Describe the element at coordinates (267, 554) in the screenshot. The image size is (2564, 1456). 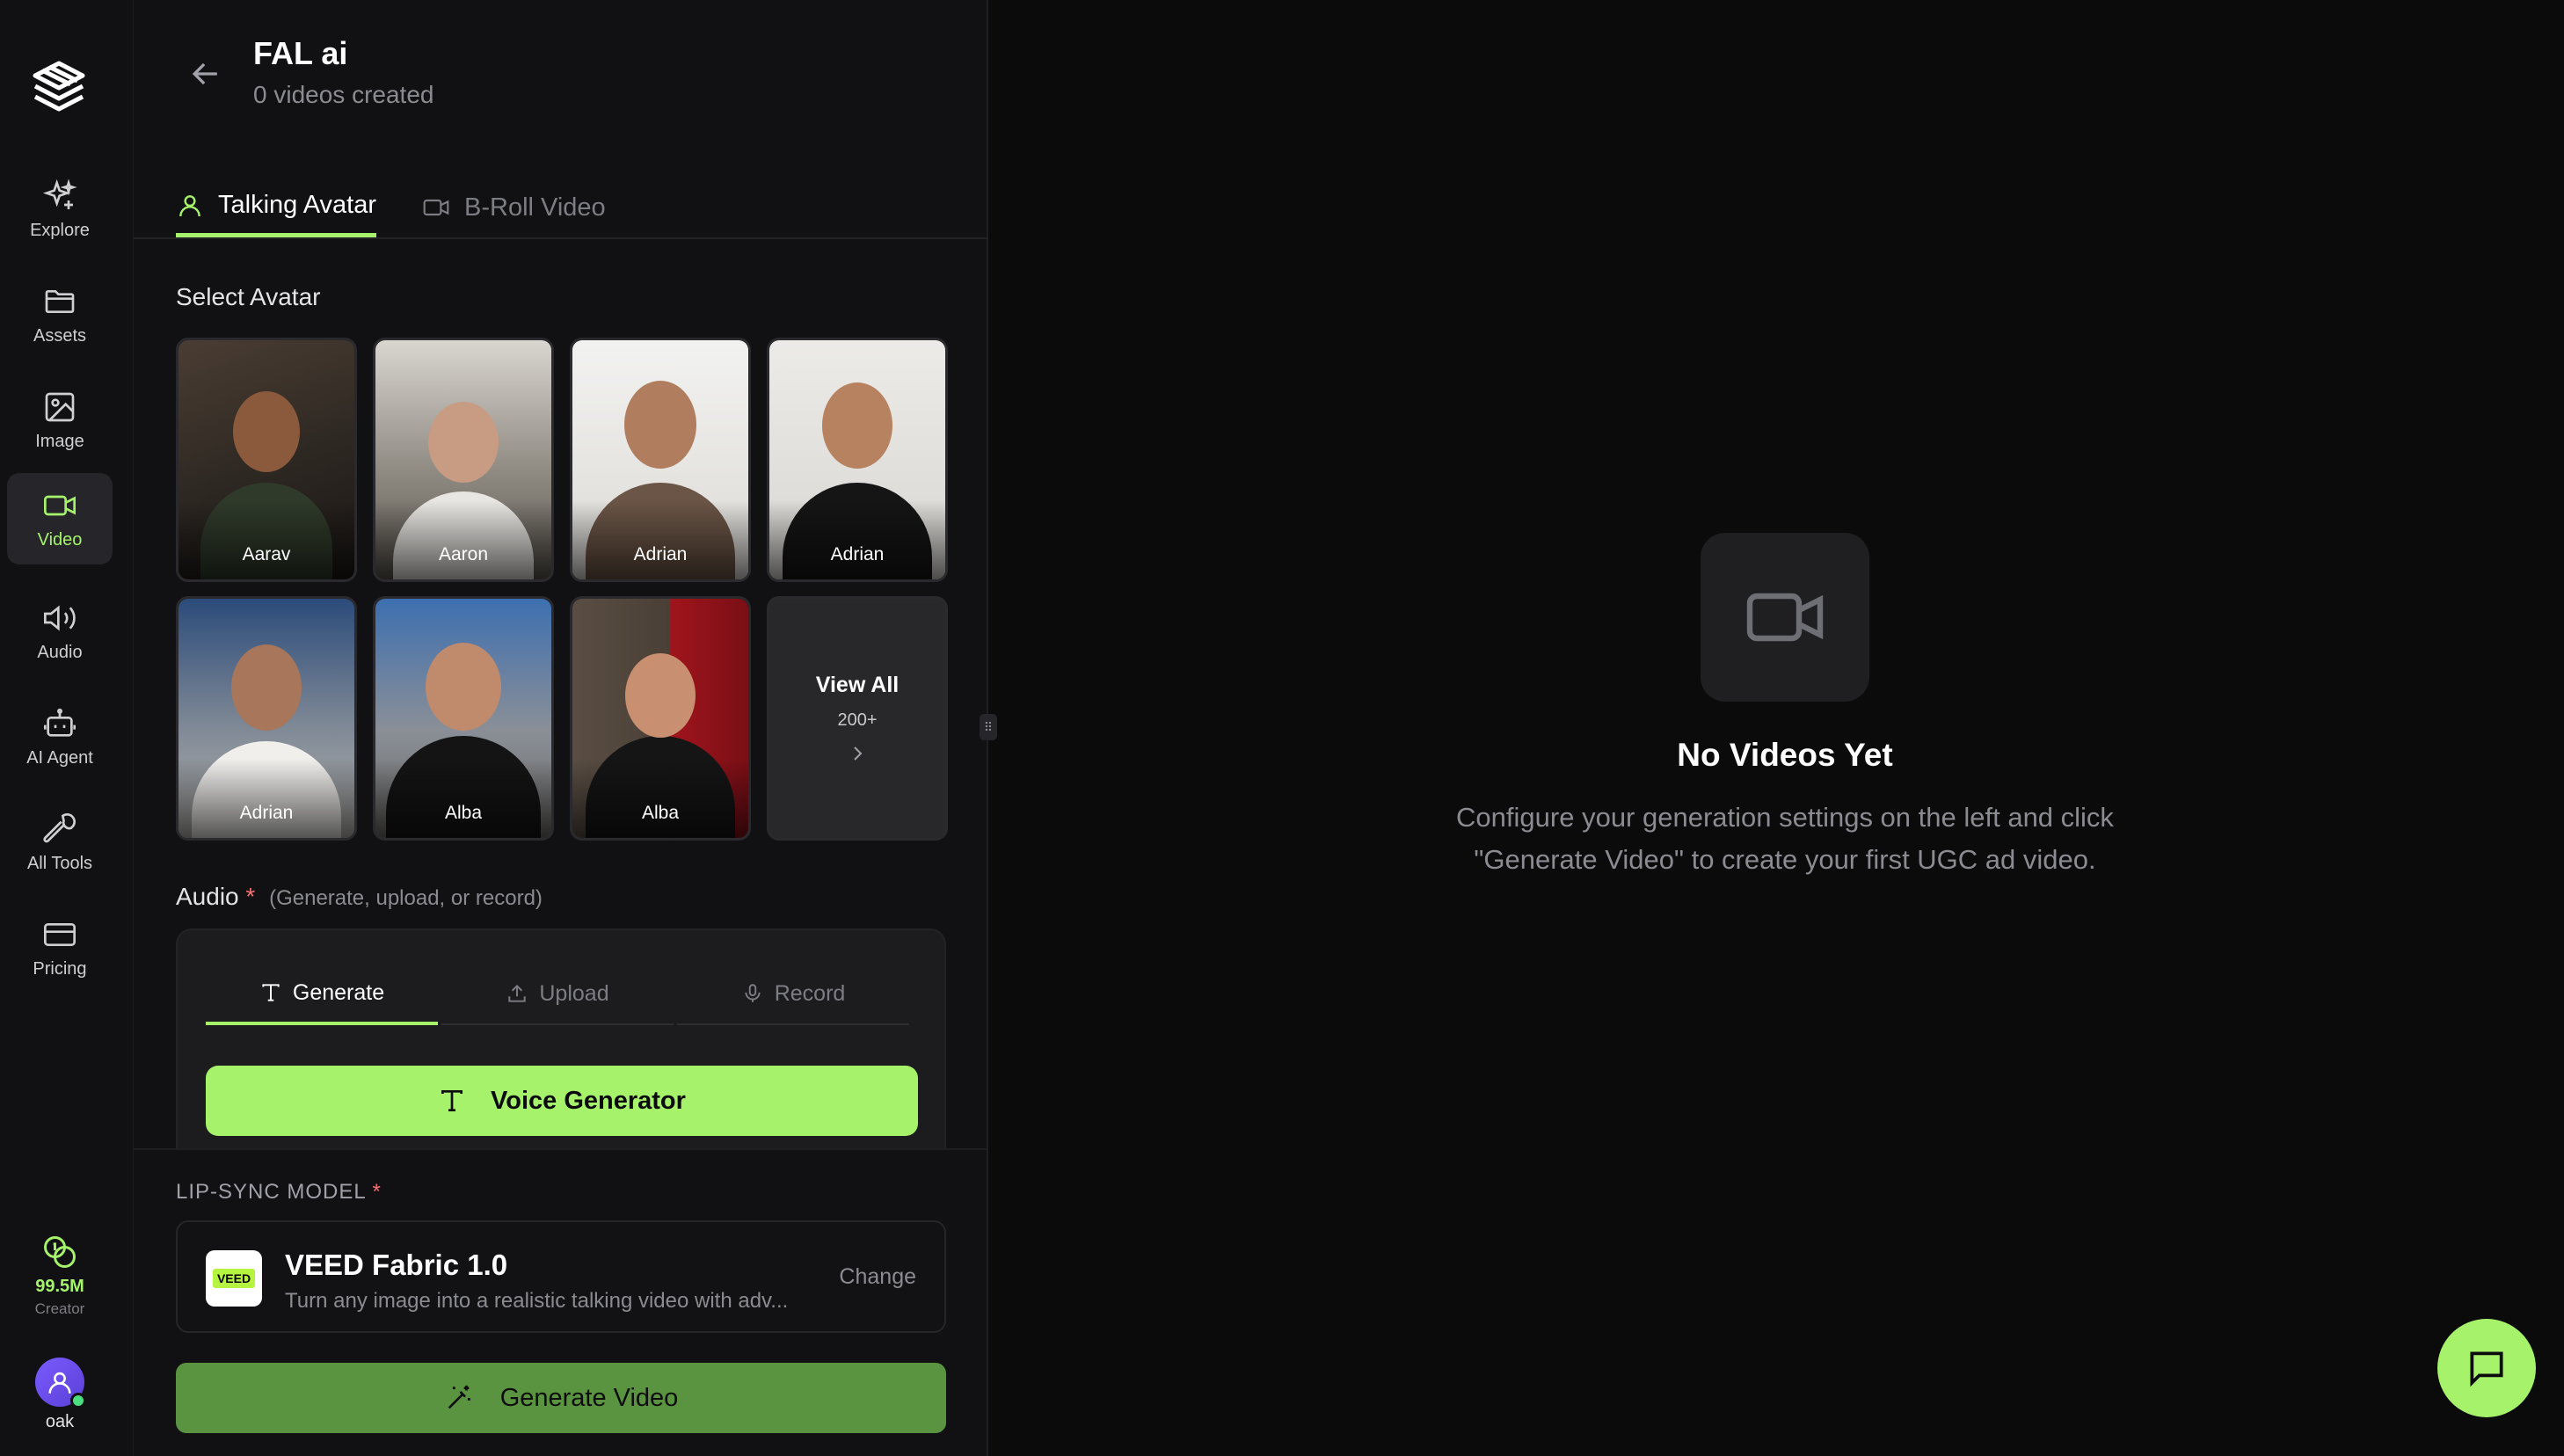
I see `avatar-name: Aarav` at that location.